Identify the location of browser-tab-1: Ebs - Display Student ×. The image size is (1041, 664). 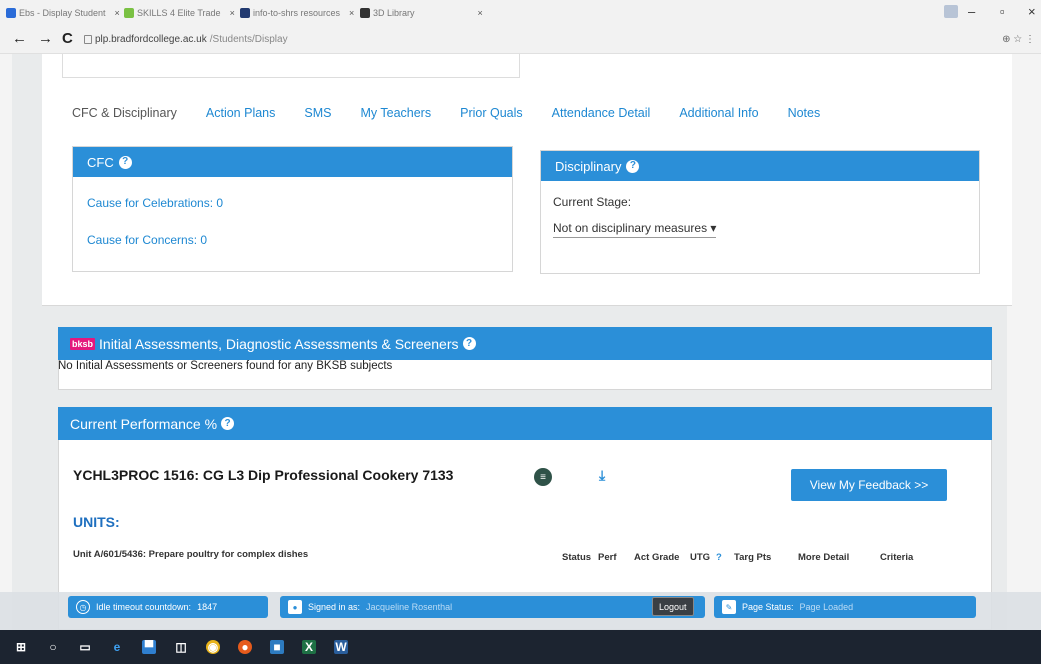
(63, 13).